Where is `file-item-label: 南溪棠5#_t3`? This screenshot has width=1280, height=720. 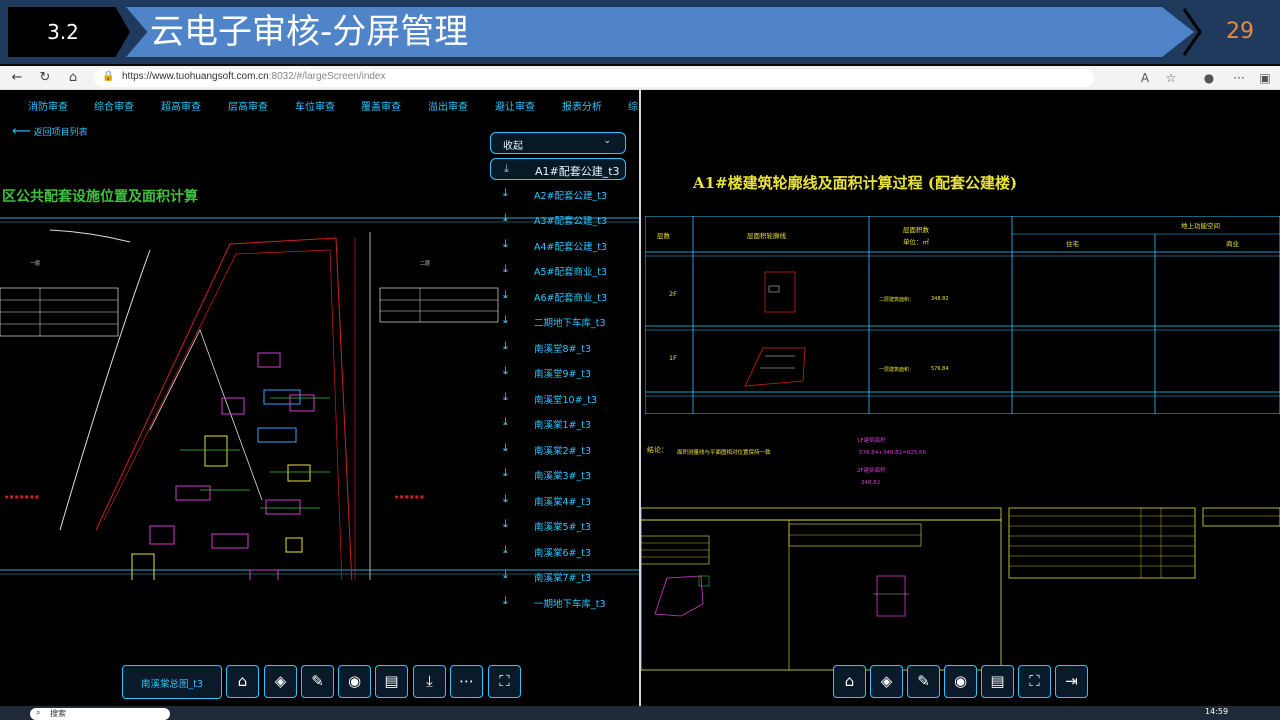
file-item-label: 南溪棠5#_t3 is located at coordinates (563, 527).